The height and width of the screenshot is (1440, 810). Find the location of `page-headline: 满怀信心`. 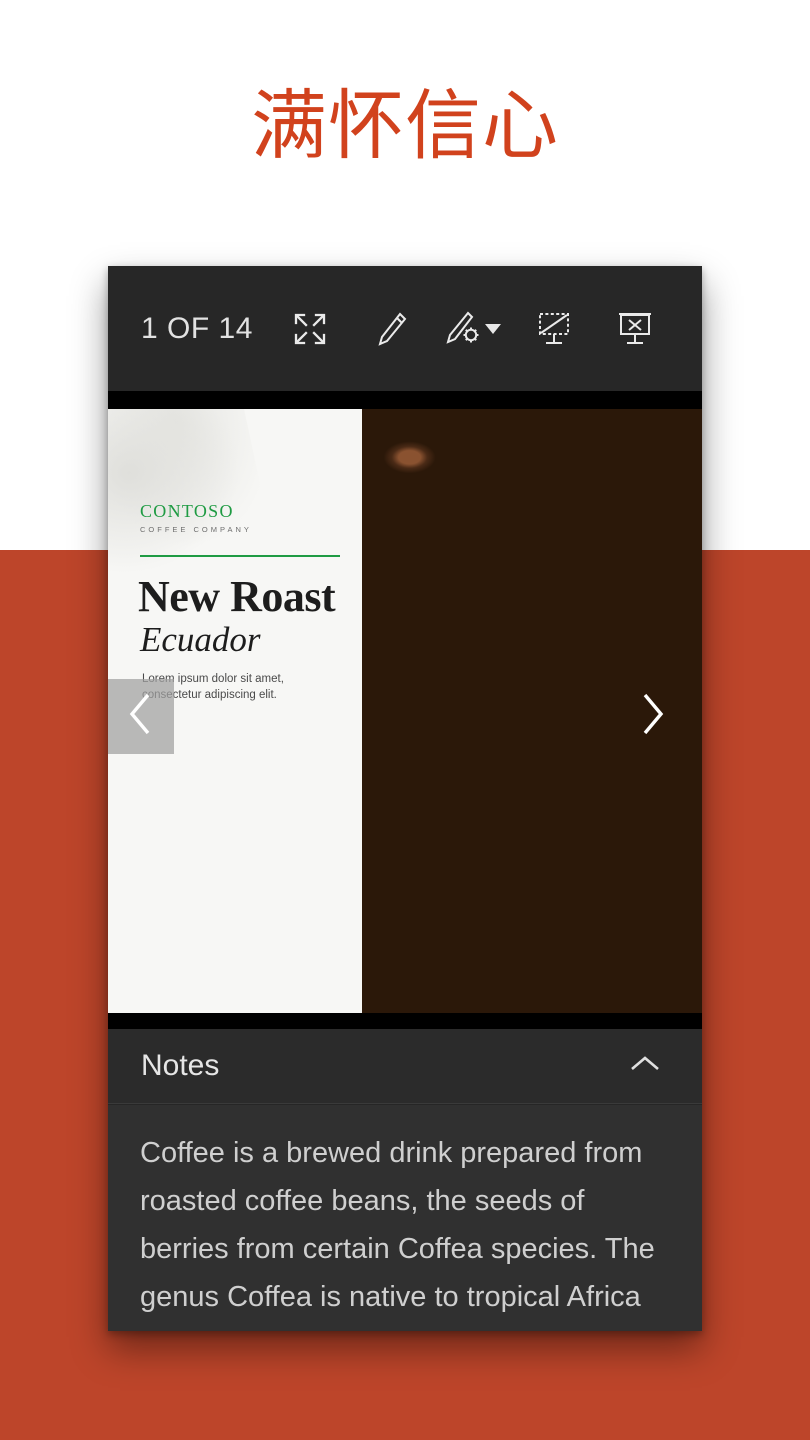

page-headline: 满怀信心 is located at coordinates (405, 125).